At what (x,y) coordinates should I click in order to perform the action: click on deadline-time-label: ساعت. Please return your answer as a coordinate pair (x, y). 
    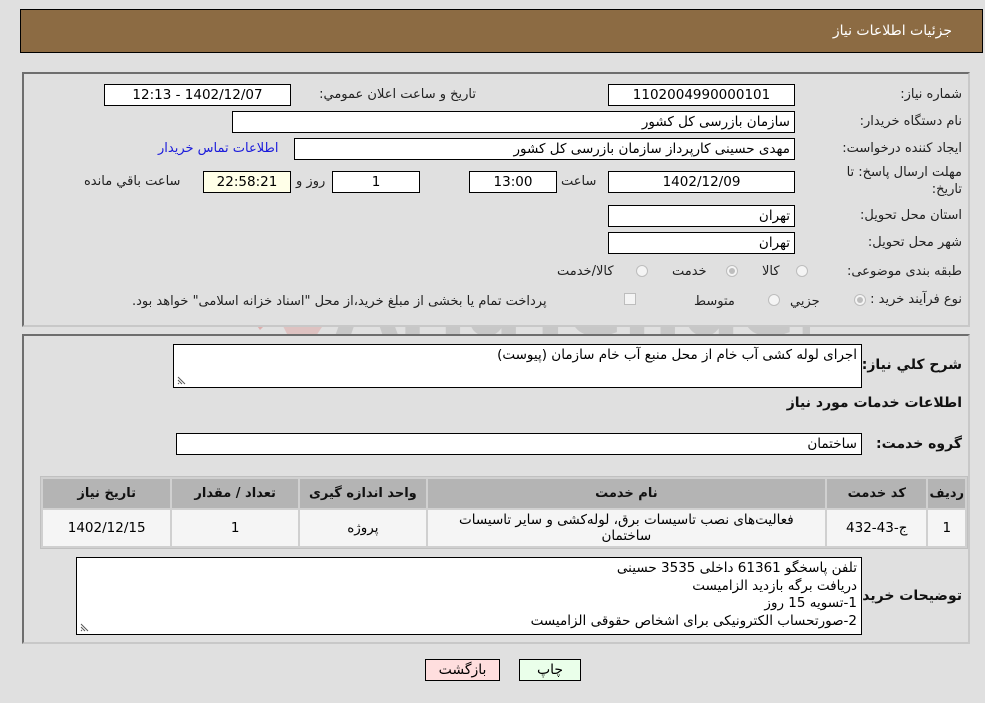
    Looking at the image, I should click on (579, 181).